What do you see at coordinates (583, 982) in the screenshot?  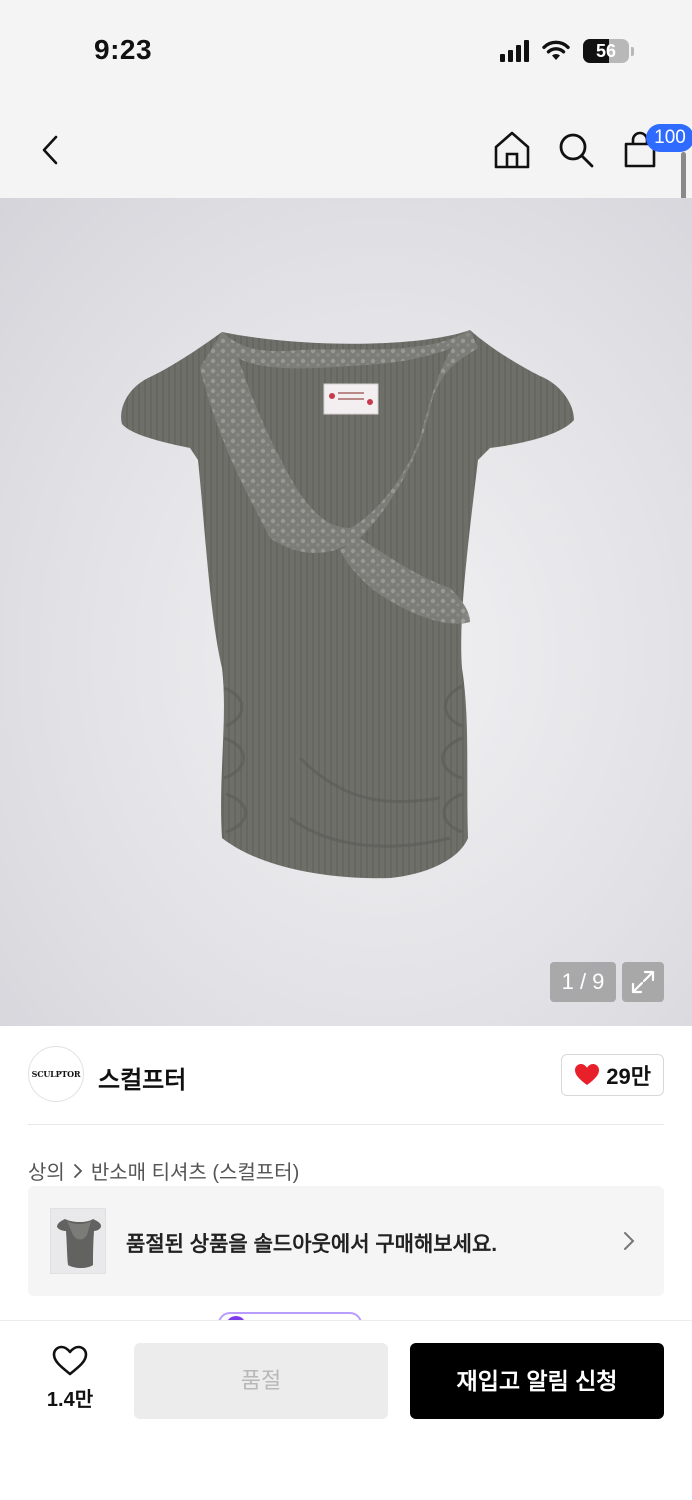 I see `image-counter: 1 / 9` at bounding box center [583, 982].